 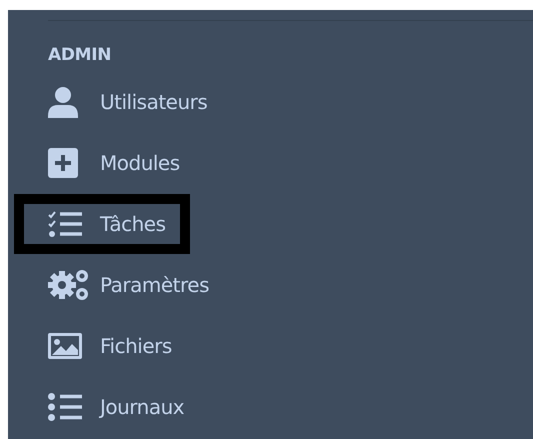 I want to click on sidebar-item: Utilisateurs, so click(x=123, y=102).